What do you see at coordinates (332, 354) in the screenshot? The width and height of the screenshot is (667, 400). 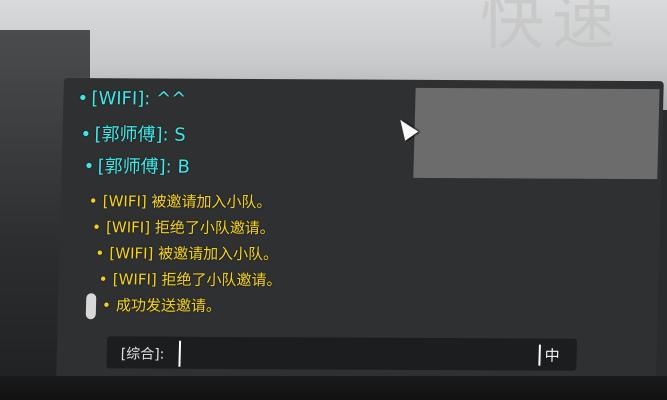 I see `chat-input` at bounding box center [332, 354].